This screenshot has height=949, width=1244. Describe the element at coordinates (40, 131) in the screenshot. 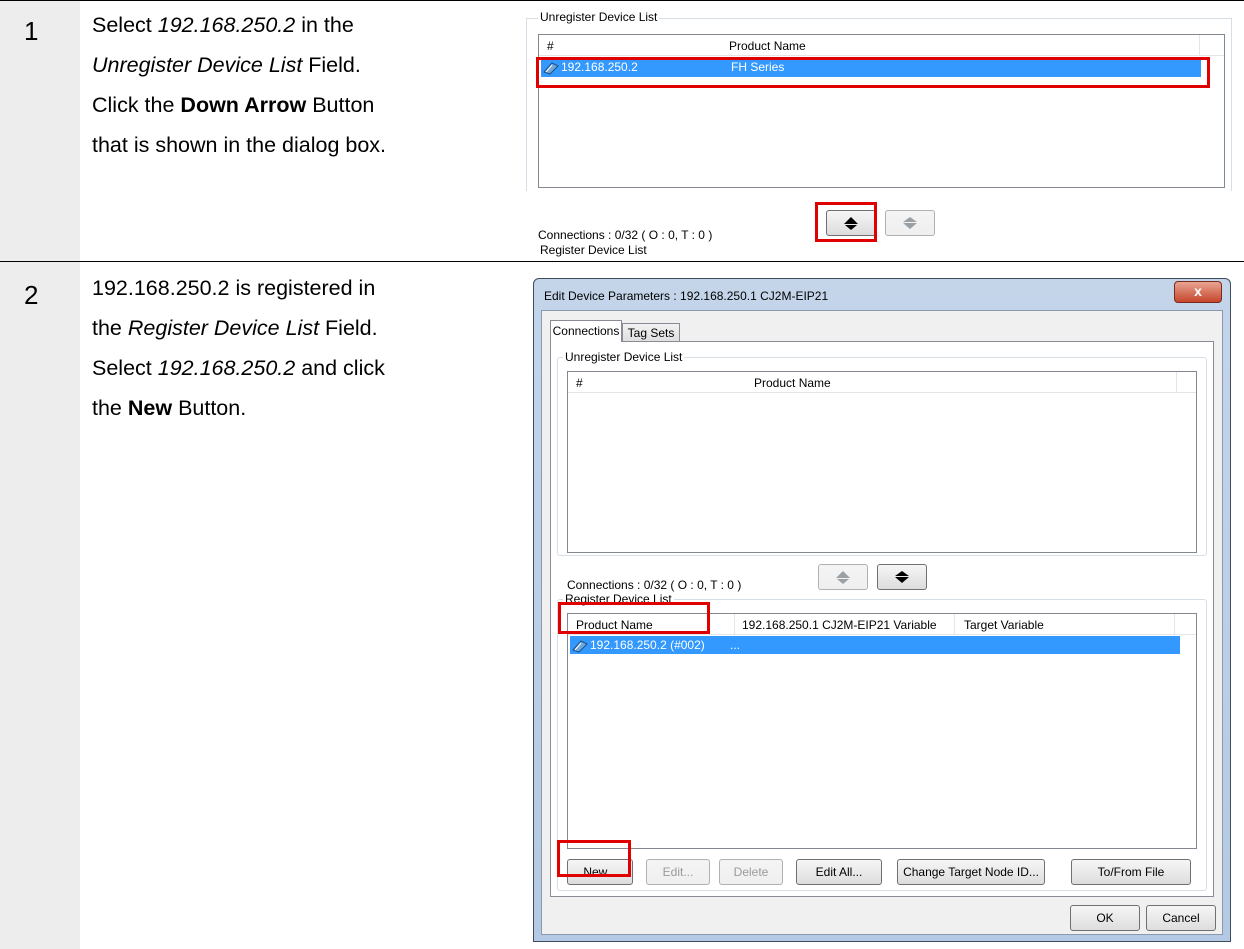

I see `step-1-column` at that location.